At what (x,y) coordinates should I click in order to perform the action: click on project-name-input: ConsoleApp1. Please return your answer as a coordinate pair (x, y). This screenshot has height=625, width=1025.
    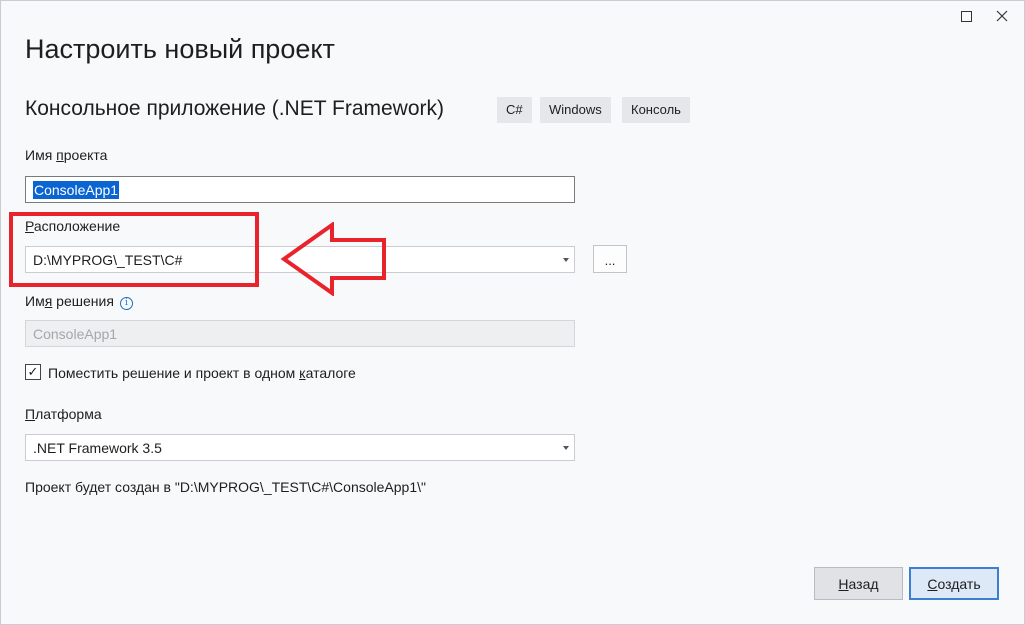
    Looking at the image, I should click on (300, 189).